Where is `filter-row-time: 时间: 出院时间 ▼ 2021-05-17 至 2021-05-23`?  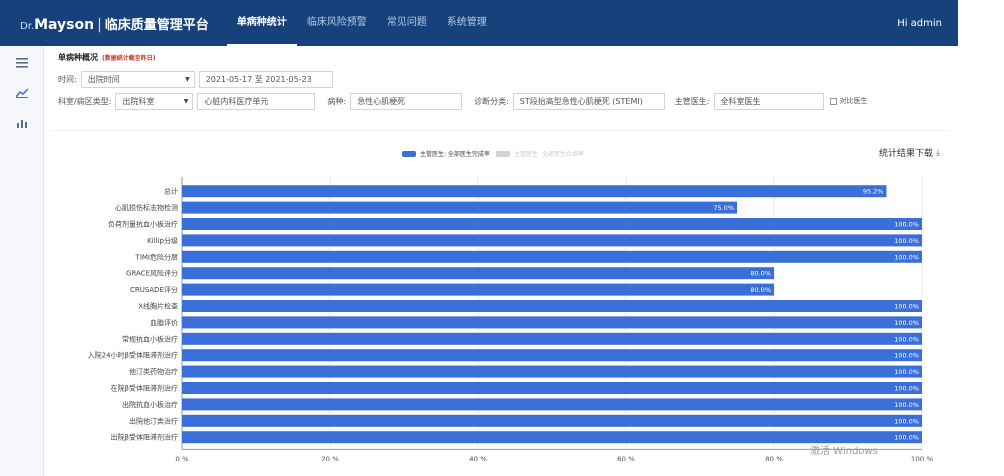
filter-row-time: 时间: 出院时间 ▼ 2021-05-17 至 2021-05-23 is located at coordinates (500, 79).